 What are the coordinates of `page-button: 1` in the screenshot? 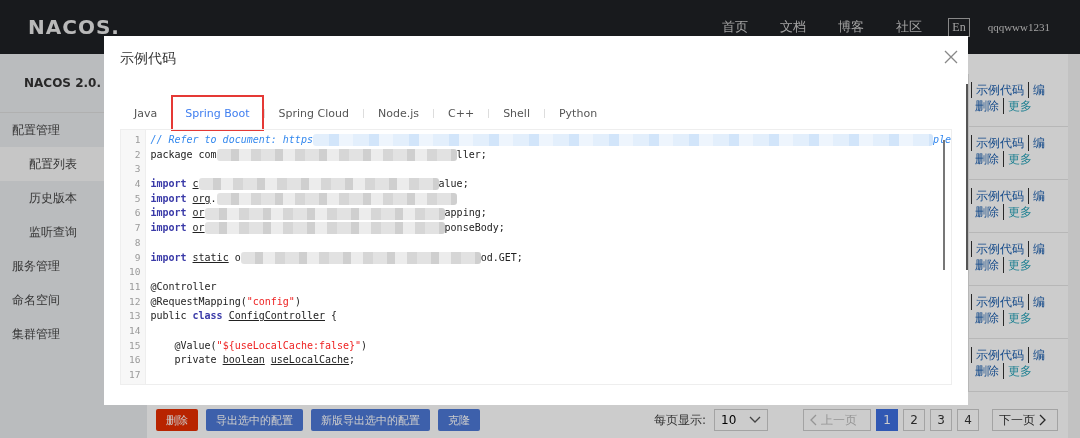 It's located at (887, 420).